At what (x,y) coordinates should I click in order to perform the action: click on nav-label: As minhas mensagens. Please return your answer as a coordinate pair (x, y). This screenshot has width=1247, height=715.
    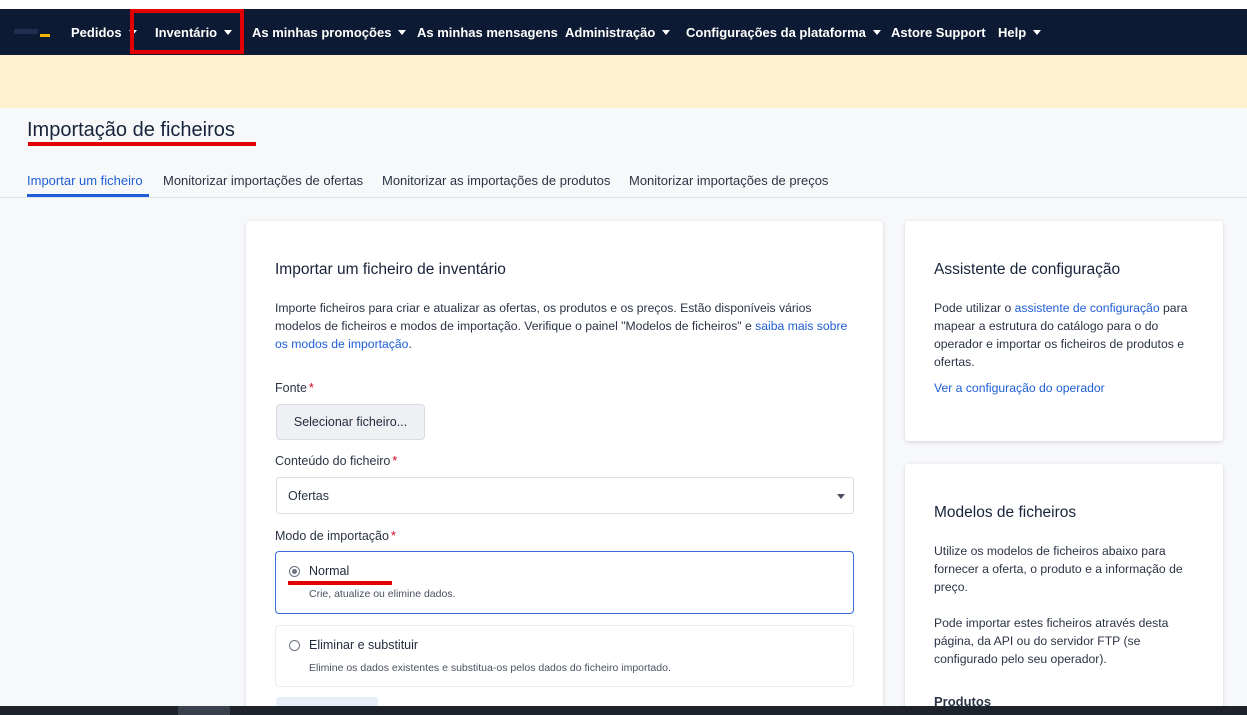
    Looking at the image, I should click on (487, 32).